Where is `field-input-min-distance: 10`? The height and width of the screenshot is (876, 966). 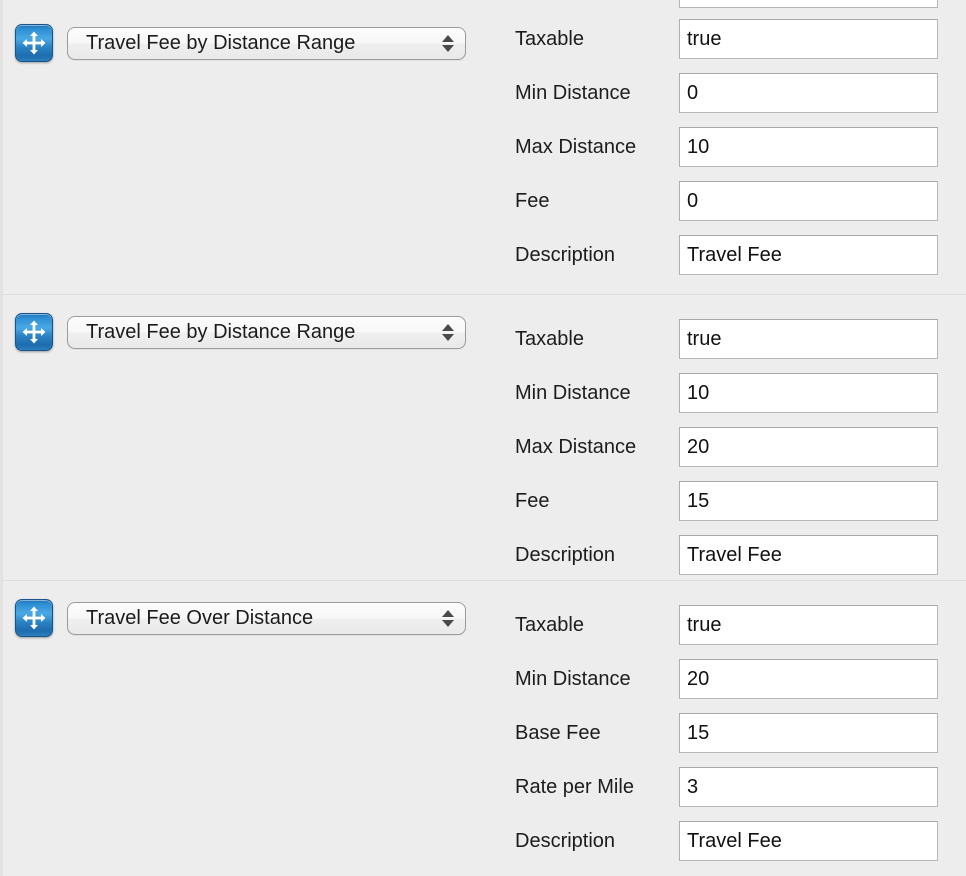 field-input-min-distance: 10 is located at coordinates (808, 393).